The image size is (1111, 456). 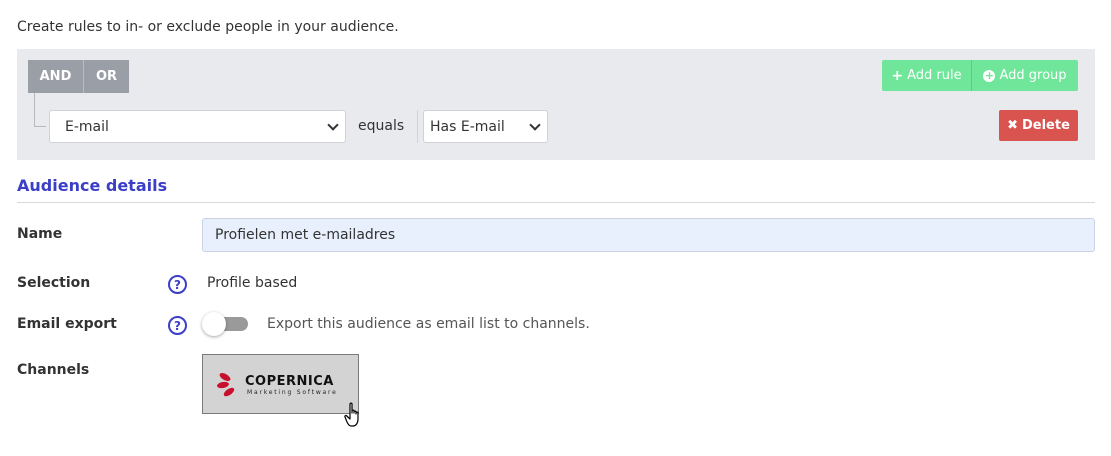 What do you see at coordinates (197, 126) in the screenshot?
I see `field-select: E-mail` at bounding box center [197, 126].